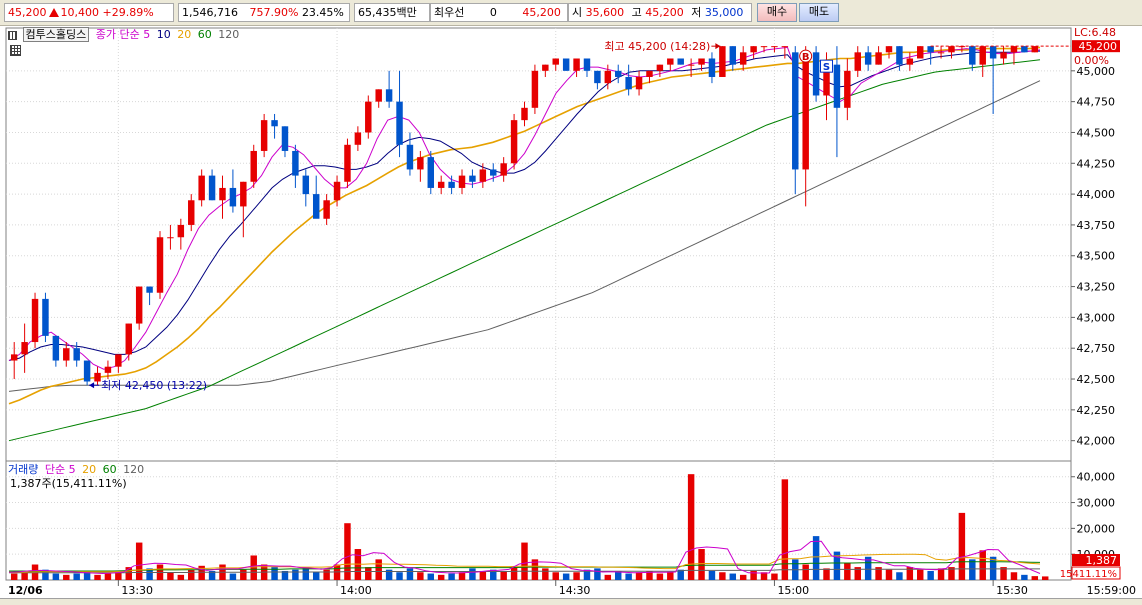 The width and height of the screenshot is (1142, 605). Describe the element at coordinates (696, 12) in the screenshot. I see `low-label: 저` at that location.